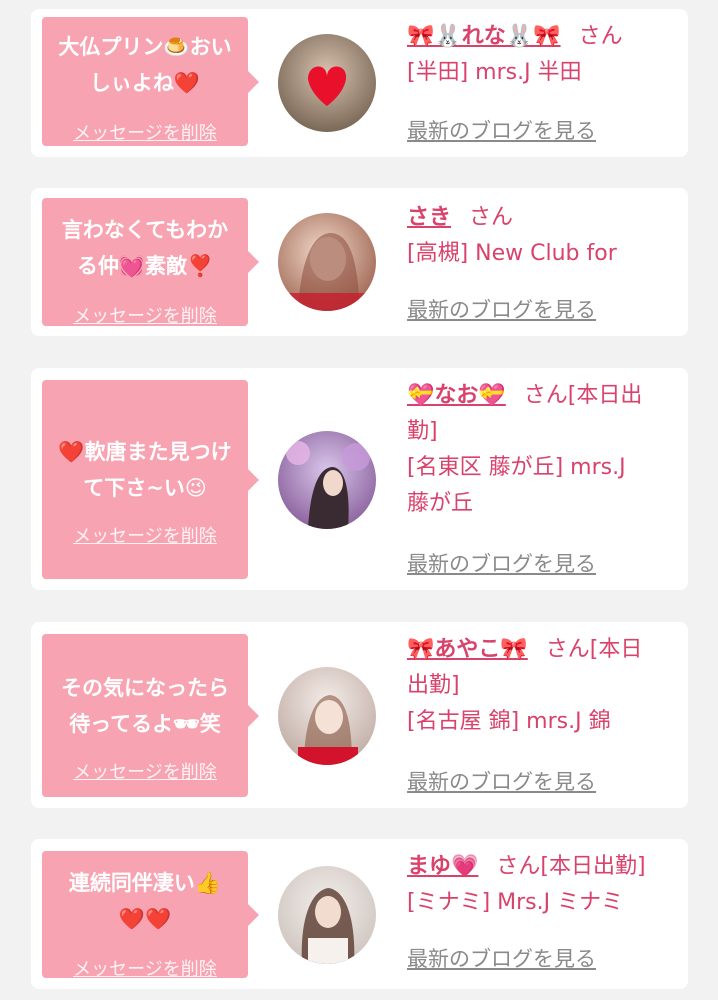  What do you see at coordinates (543, 236) in the screenshot?
I see `profile-info: さき さん [高槻] New Club for` at bounding box center [543, 236].